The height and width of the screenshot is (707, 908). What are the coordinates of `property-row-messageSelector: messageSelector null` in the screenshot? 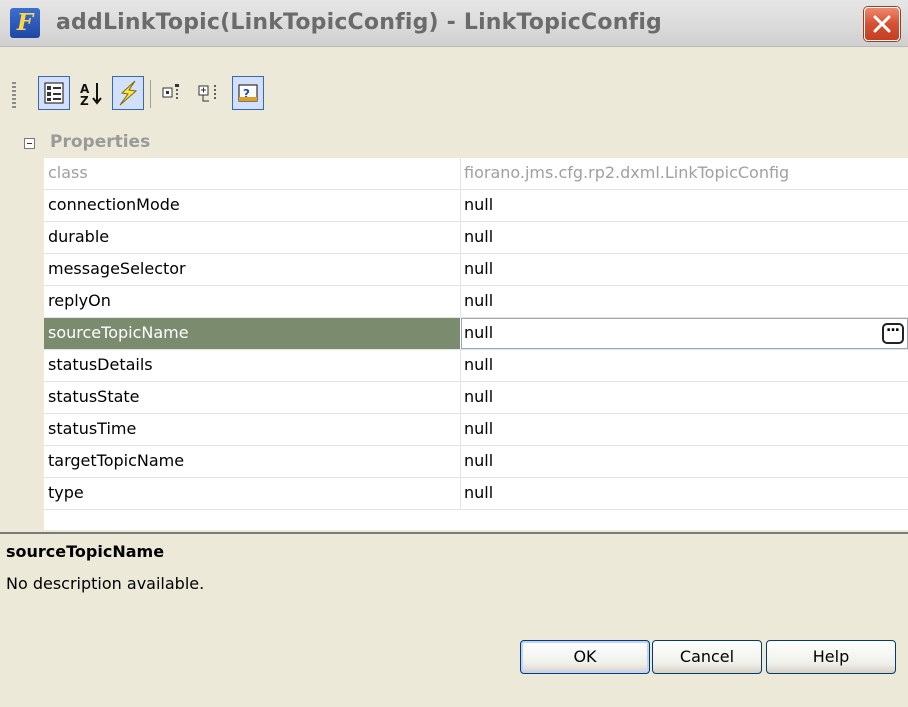 It's located at (476, 270).